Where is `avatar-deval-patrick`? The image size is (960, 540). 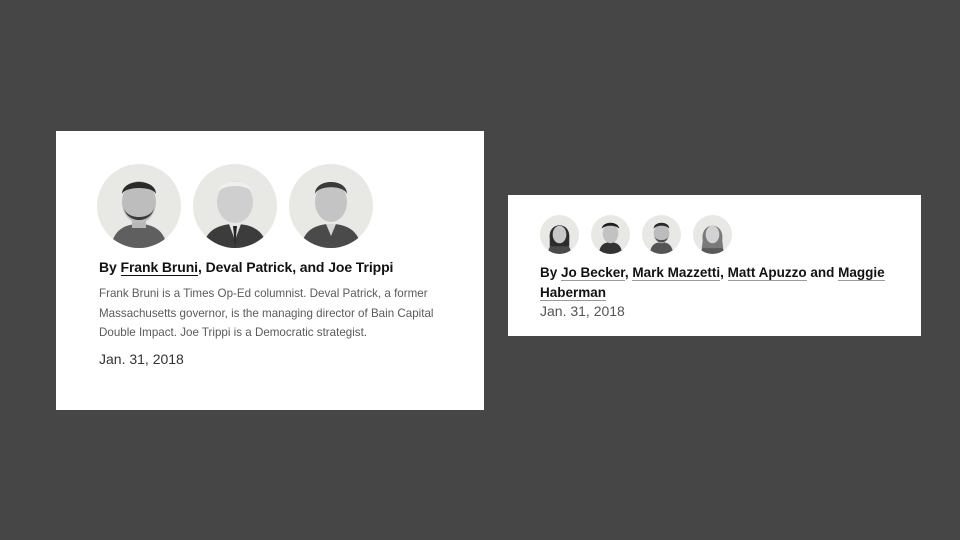 avatar-deval-patrick is located at coordinates (235, 206).